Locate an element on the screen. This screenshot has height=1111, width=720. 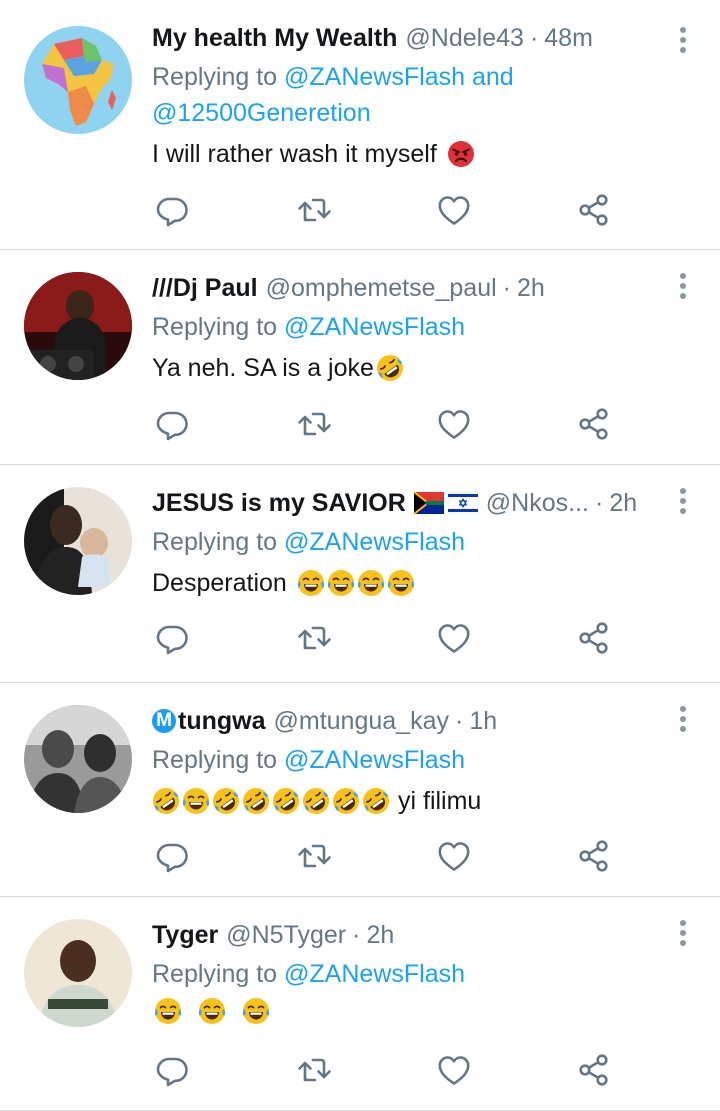
mention-link: @ZANewsFlash and is located at coordinates (399, 77).